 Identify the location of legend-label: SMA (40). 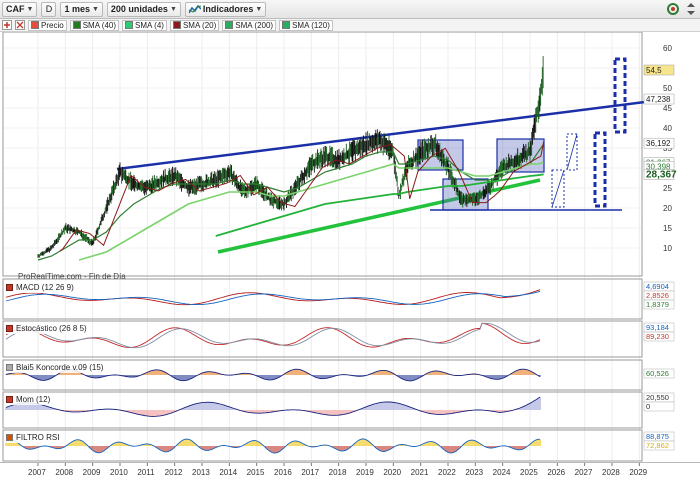
(99, 25).